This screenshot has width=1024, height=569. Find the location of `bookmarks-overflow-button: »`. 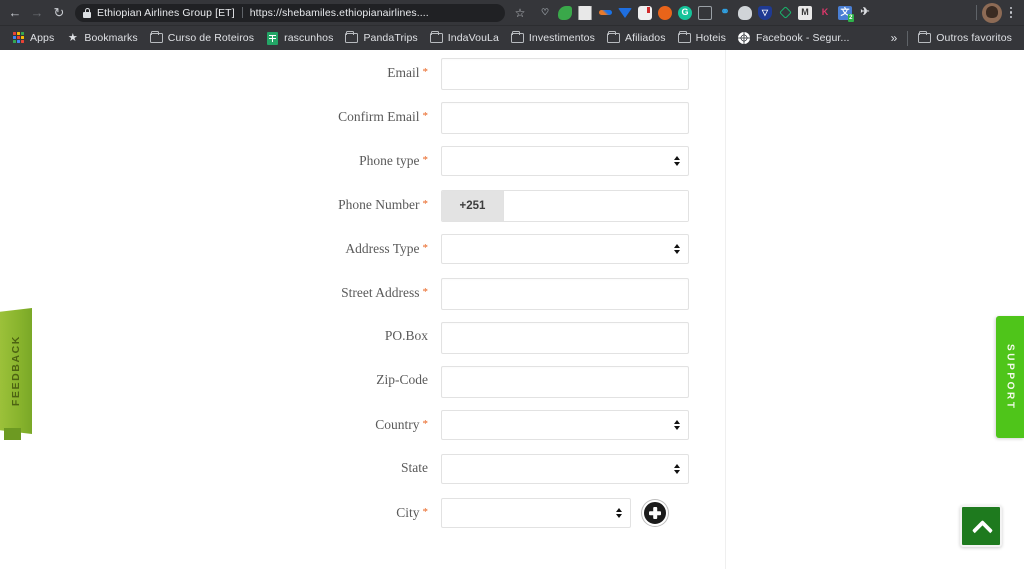

bookmarks-overflow-button: » is located at coordinates (894, 38).